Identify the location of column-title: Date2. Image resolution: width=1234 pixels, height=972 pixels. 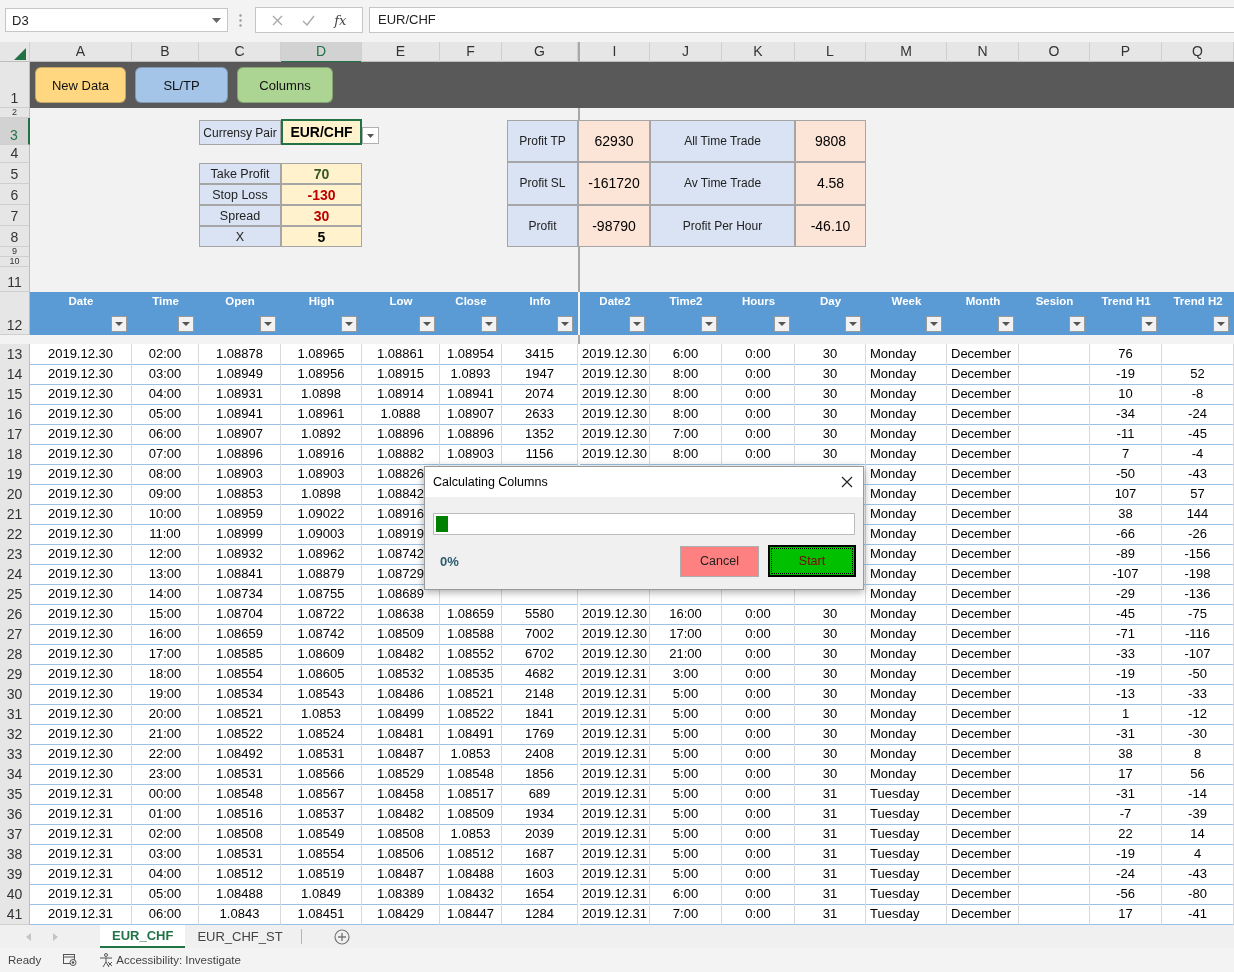
(615, 301).